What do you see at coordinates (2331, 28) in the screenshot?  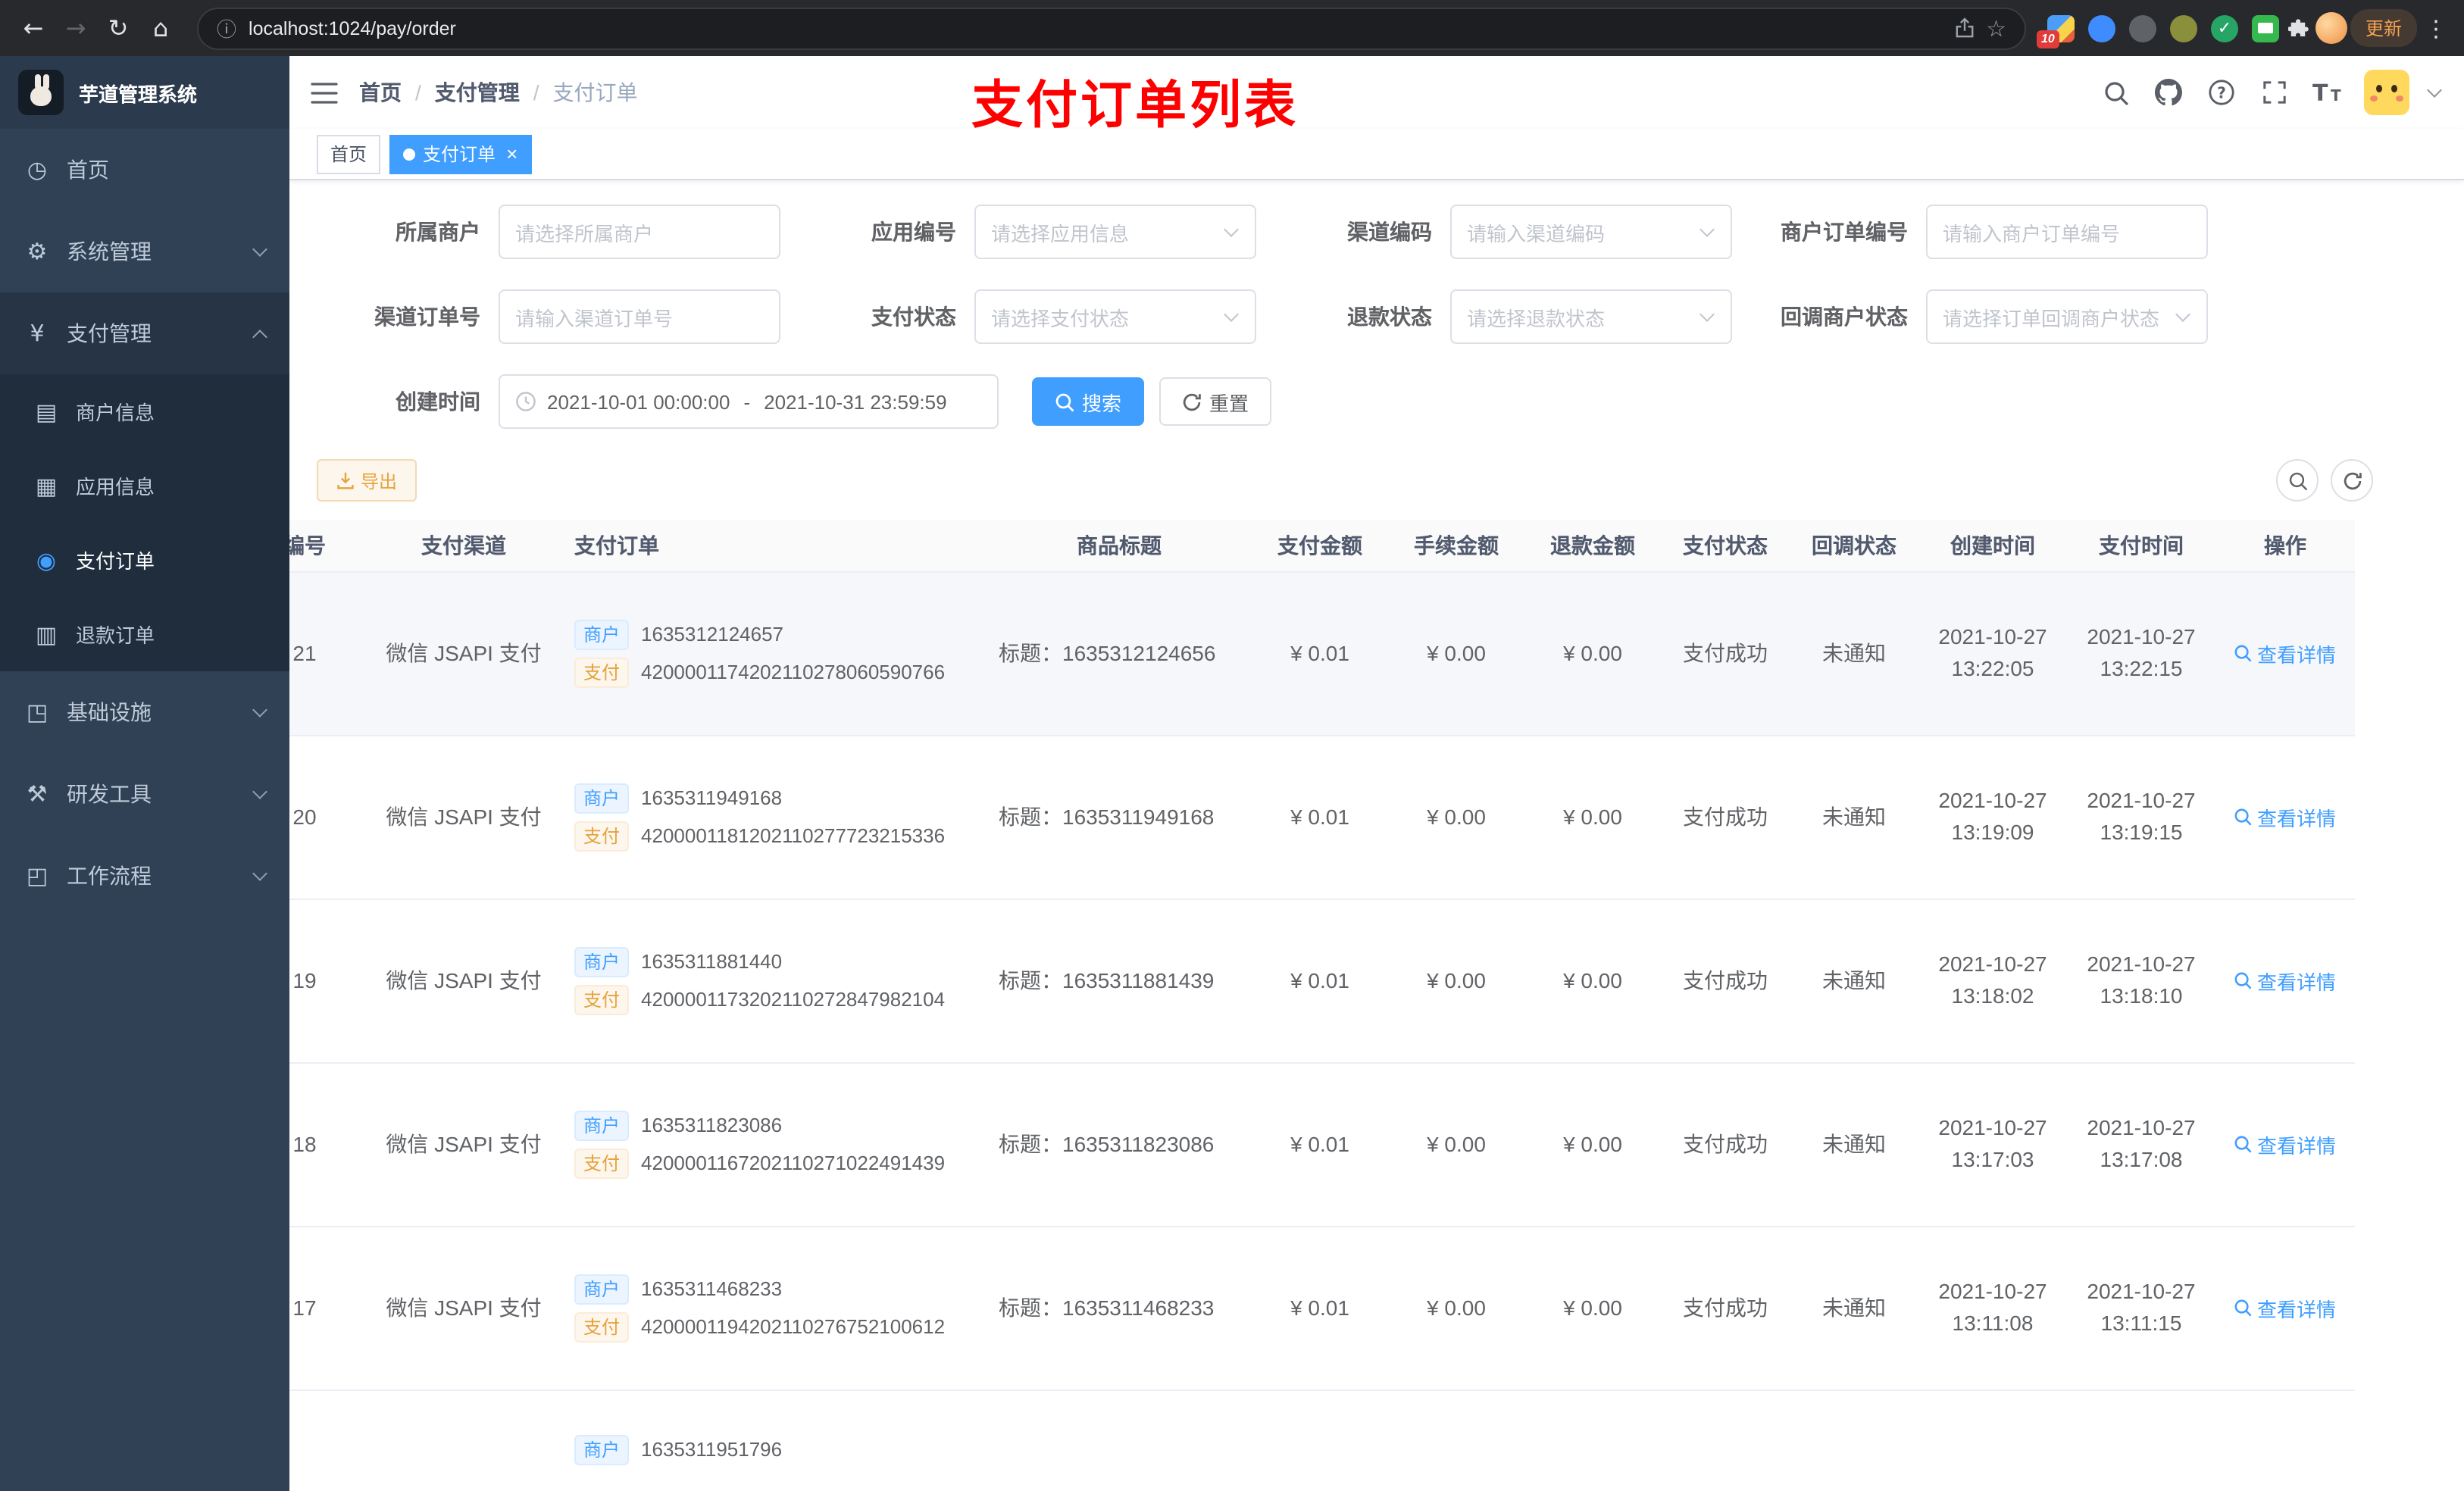 I see `browser-profile-avatar` at bounding box center [2331, 28].